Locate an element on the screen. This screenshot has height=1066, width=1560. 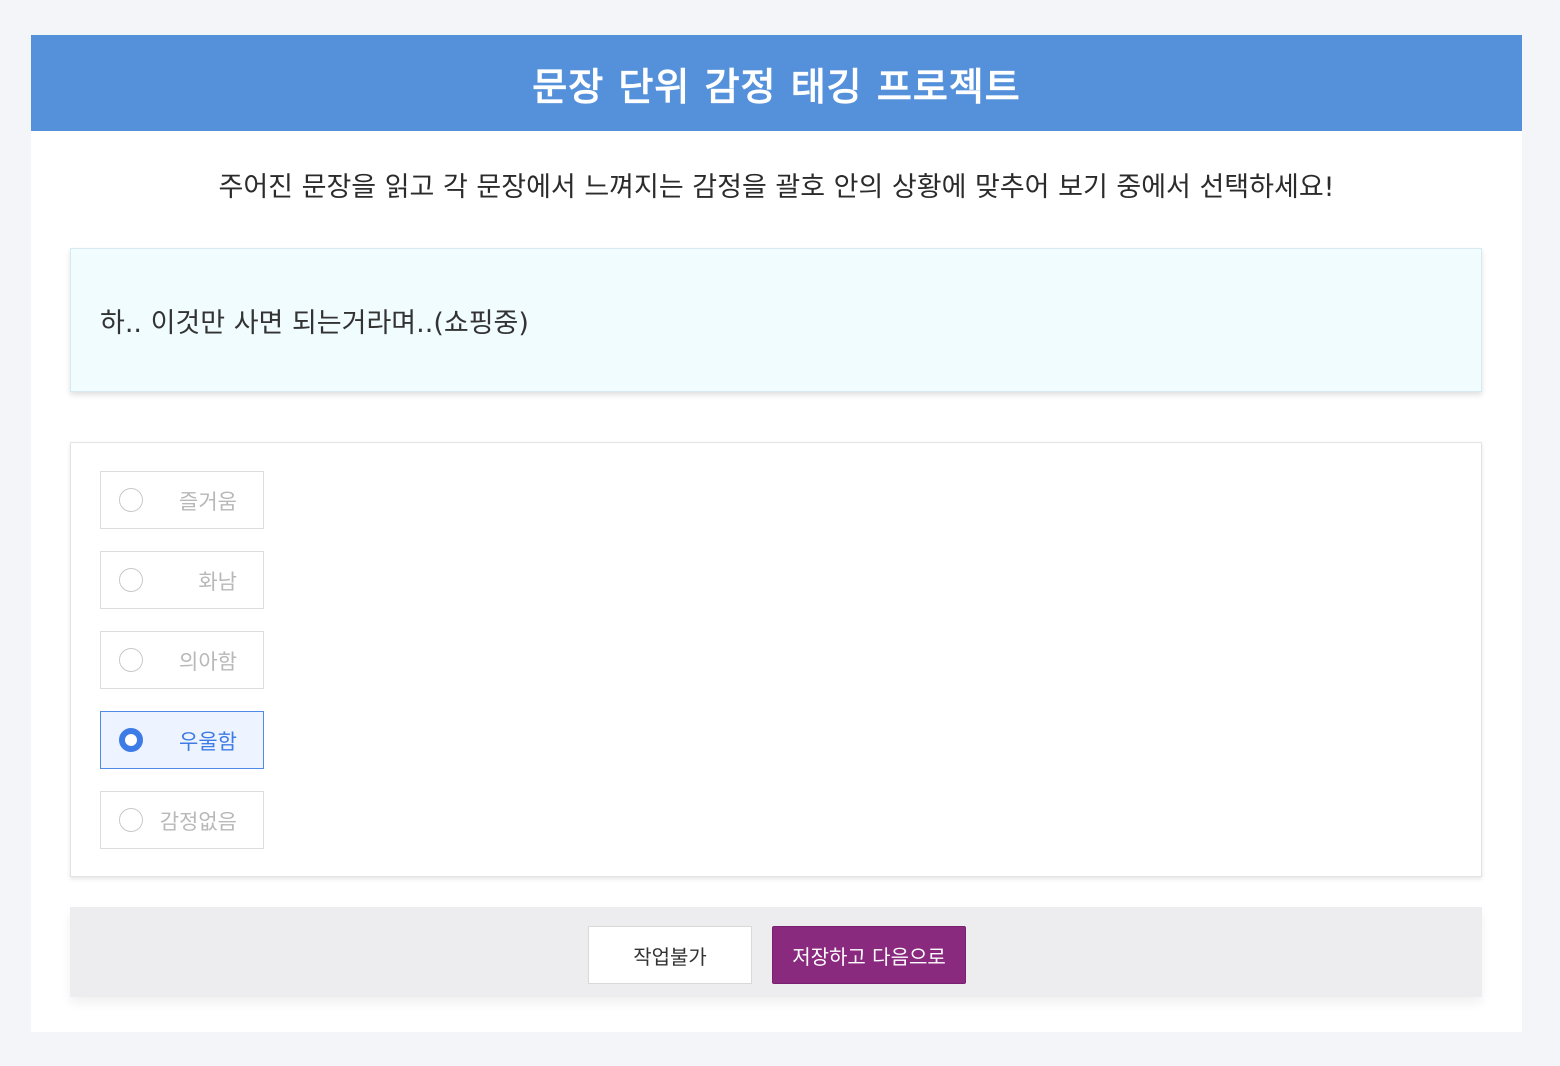
page-title: 문장 단위 감정 태깅 프로젝트 is located at coordinates (776, 86).